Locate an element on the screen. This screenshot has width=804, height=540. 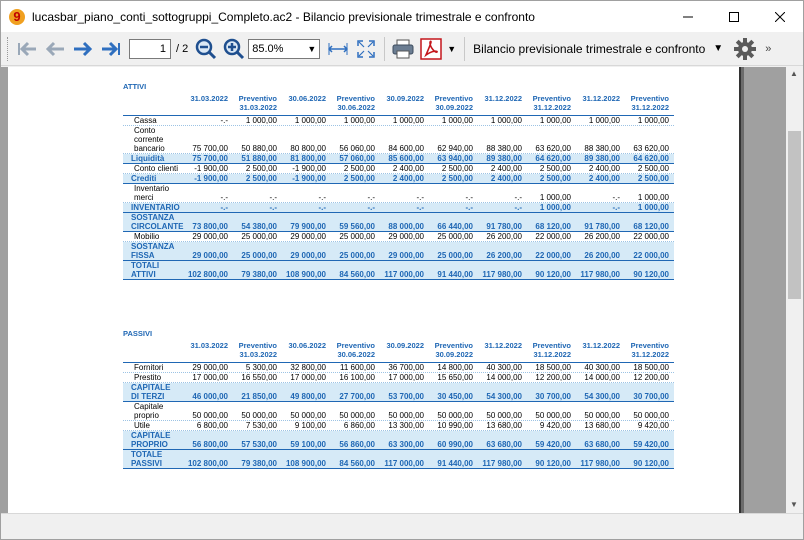
previous-page-button is located at coordinates (55, 49).